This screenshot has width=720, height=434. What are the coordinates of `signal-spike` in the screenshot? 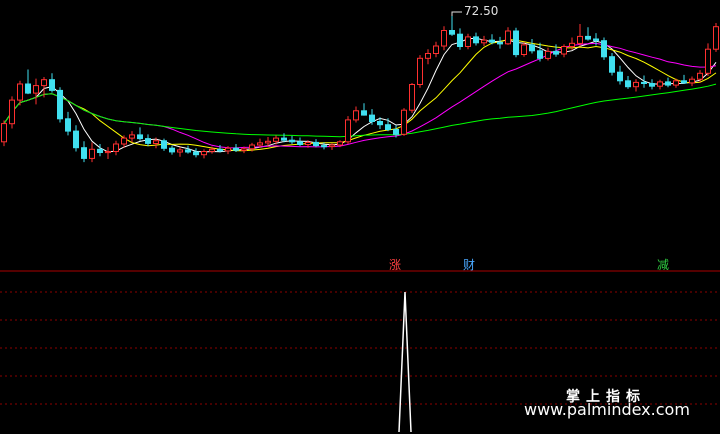 It's located at (405, 362).